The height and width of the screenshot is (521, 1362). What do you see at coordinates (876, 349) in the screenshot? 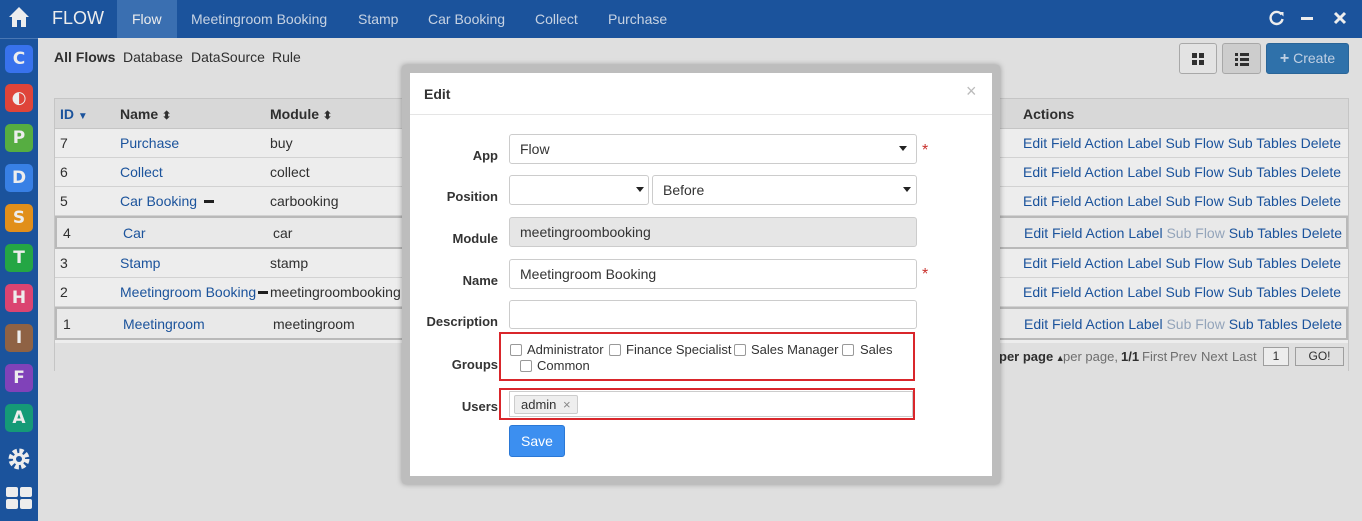
I see `group-label: Sales` at bounding box center [876, 349].